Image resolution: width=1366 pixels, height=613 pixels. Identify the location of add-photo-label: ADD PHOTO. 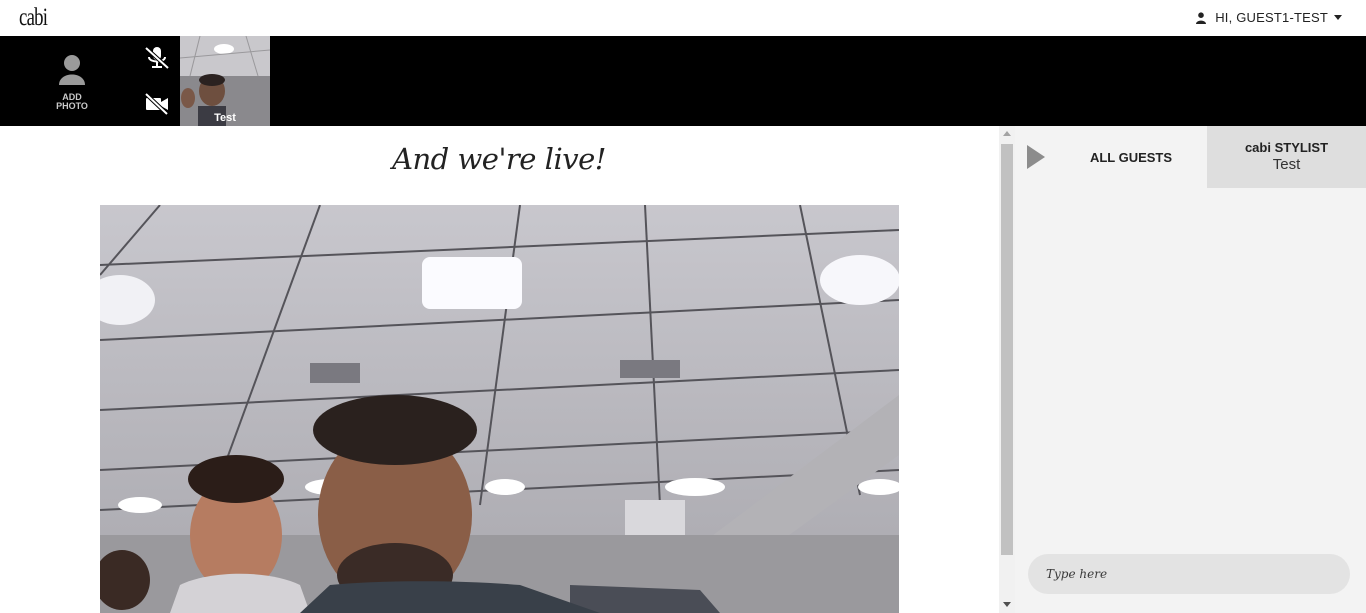
(72, 101).